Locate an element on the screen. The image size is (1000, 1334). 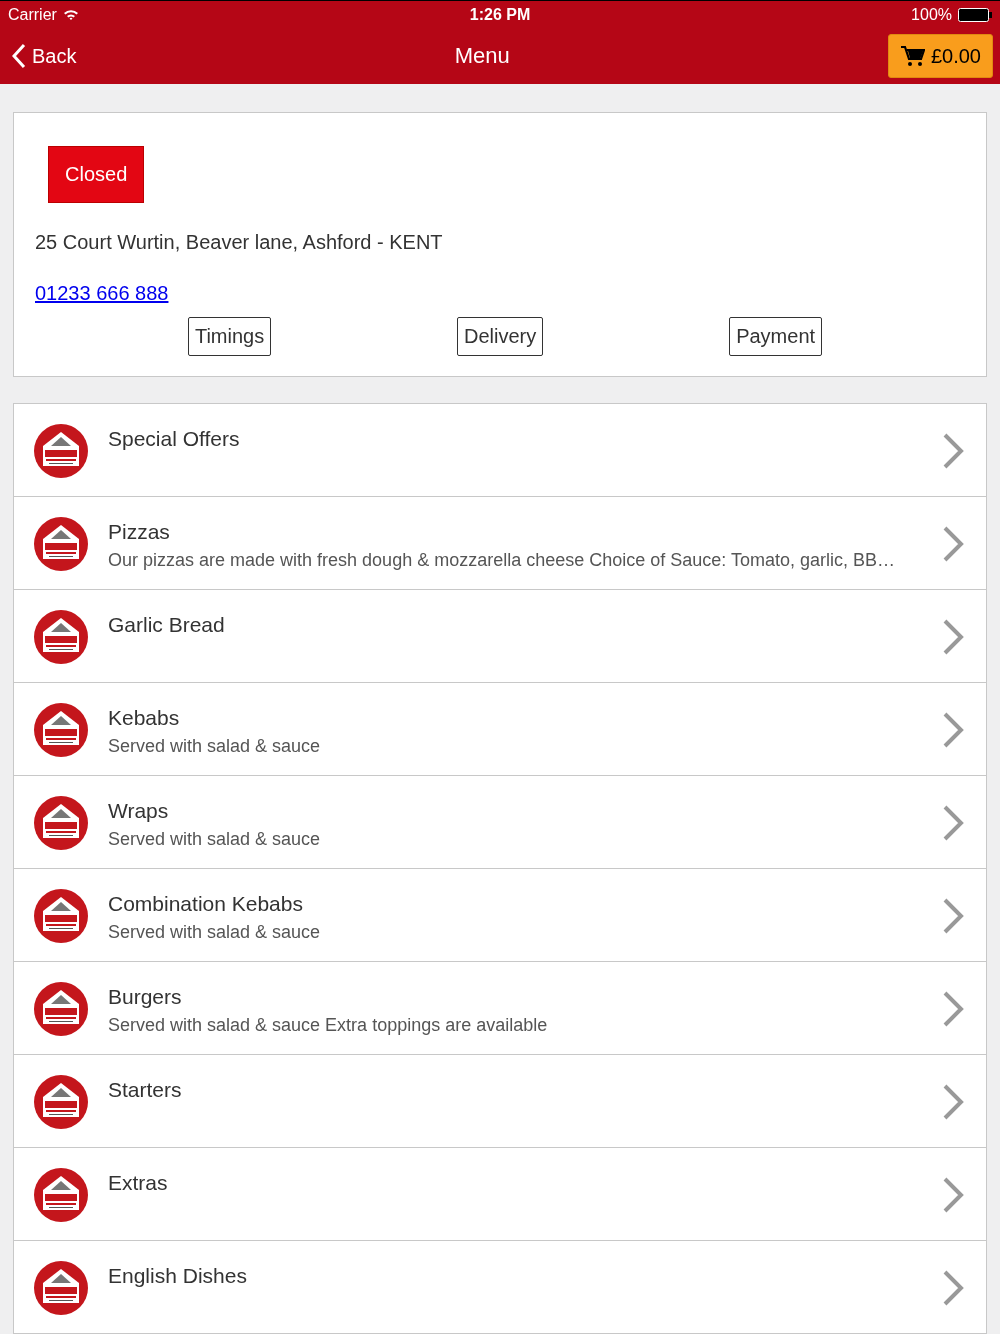
cart-button: £0.00 is located at coordinates (940, 56).